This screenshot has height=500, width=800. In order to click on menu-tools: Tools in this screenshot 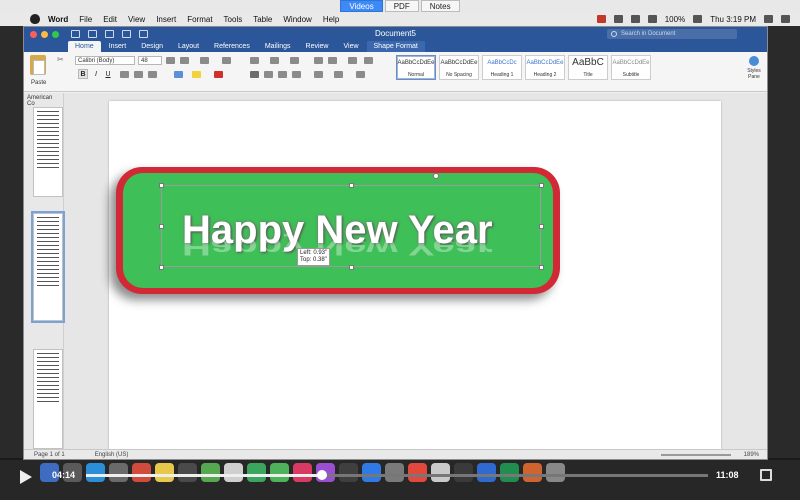, I will do `click(233, 19)`.